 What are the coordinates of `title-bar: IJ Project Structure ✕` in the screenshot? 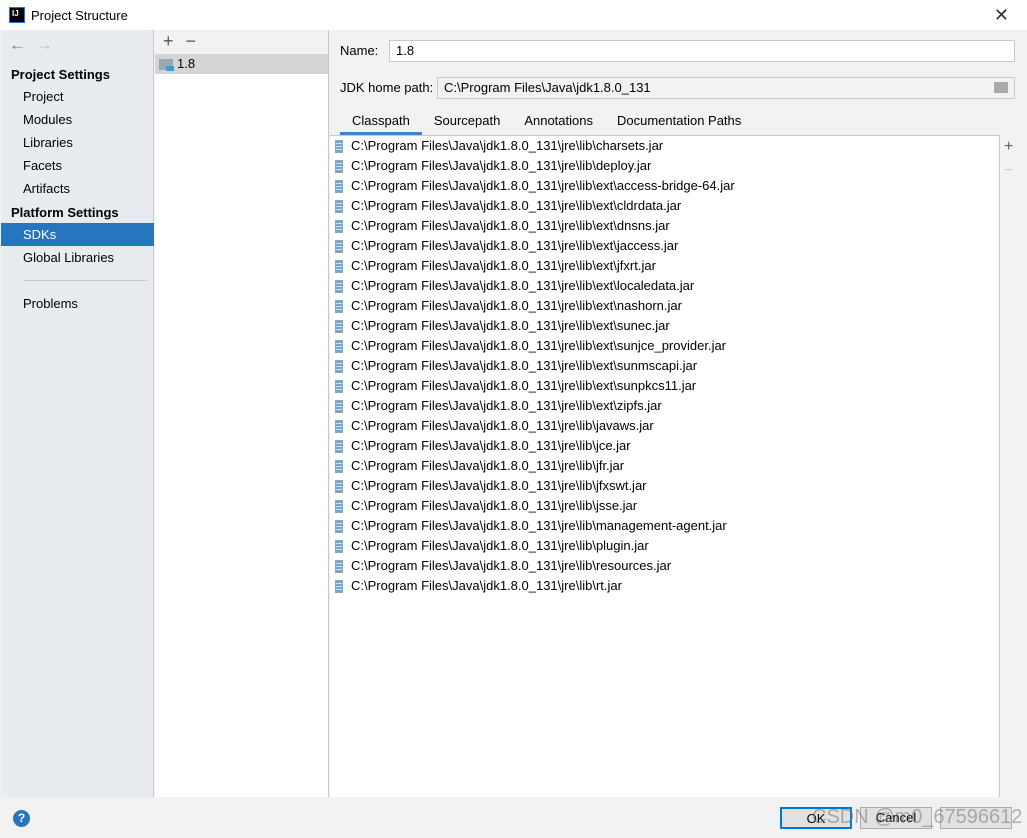 It's located at (513, 15).